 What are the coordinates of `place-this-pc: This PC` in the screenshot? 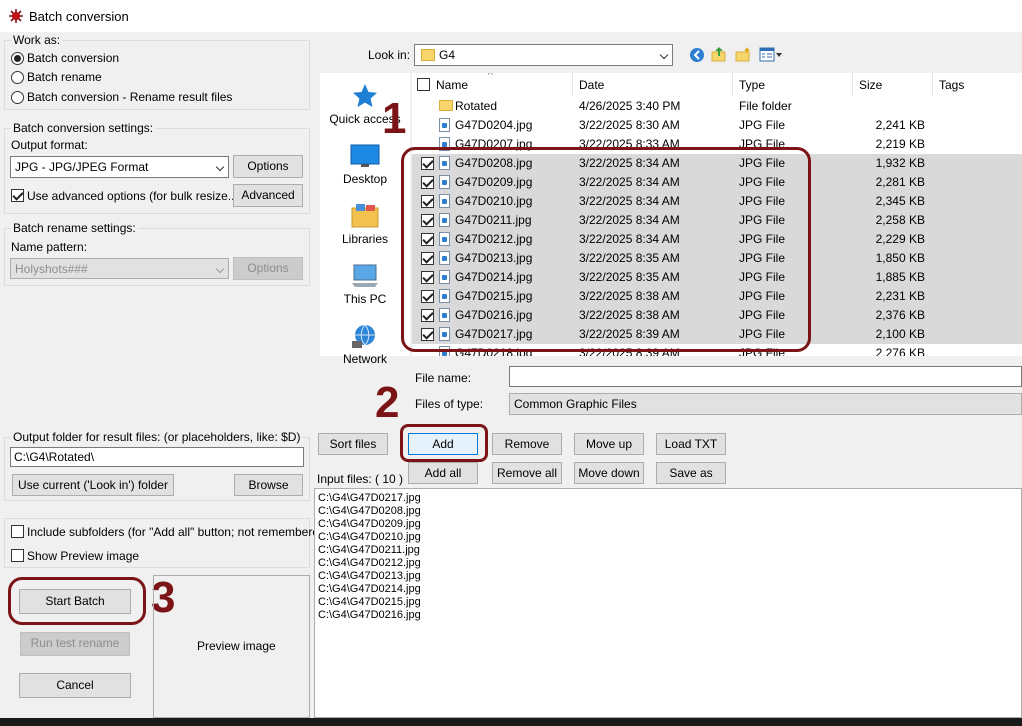 It's located at (365, 284).